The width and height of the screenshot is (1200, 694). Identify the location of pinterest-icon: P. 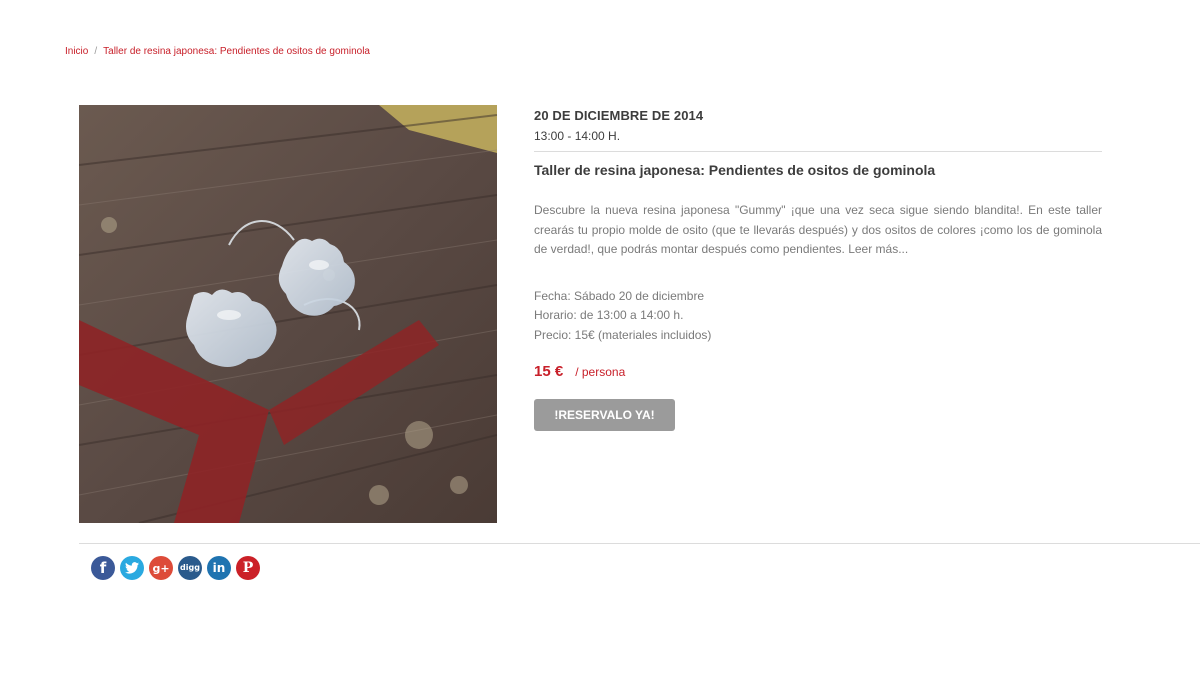
(248, 568).